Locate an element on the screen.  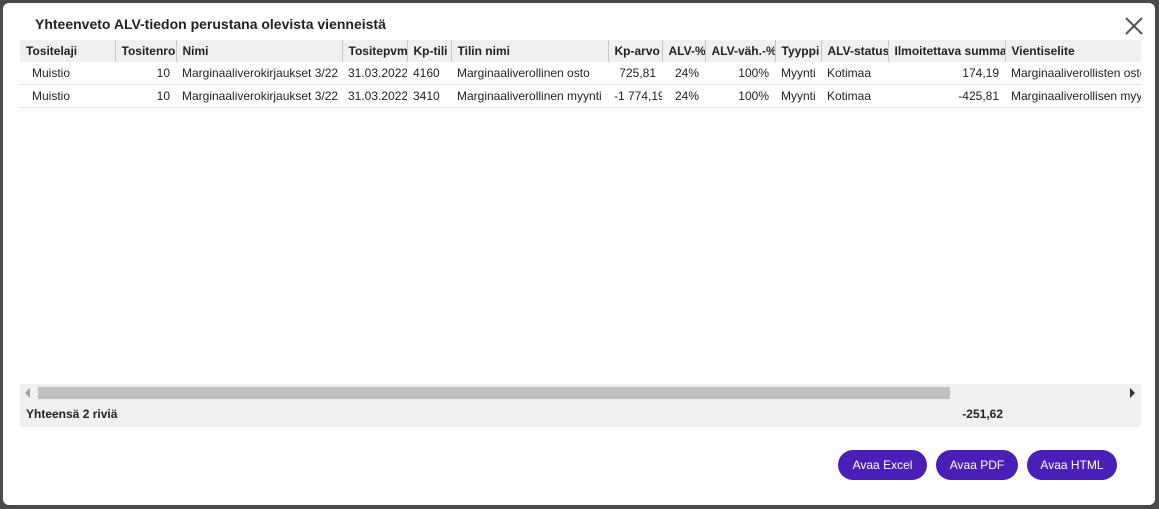
table-footer: Yhteensä 2 riviä -251,62 is located at coordinates (580, 414).